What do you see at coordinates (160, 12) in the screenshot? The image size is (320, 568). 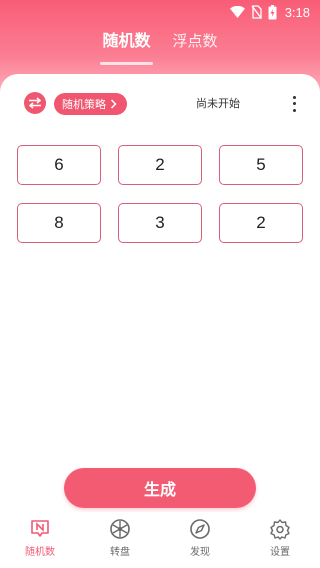 I see `status-bar: 3:18` at bounding box center [160, 12].